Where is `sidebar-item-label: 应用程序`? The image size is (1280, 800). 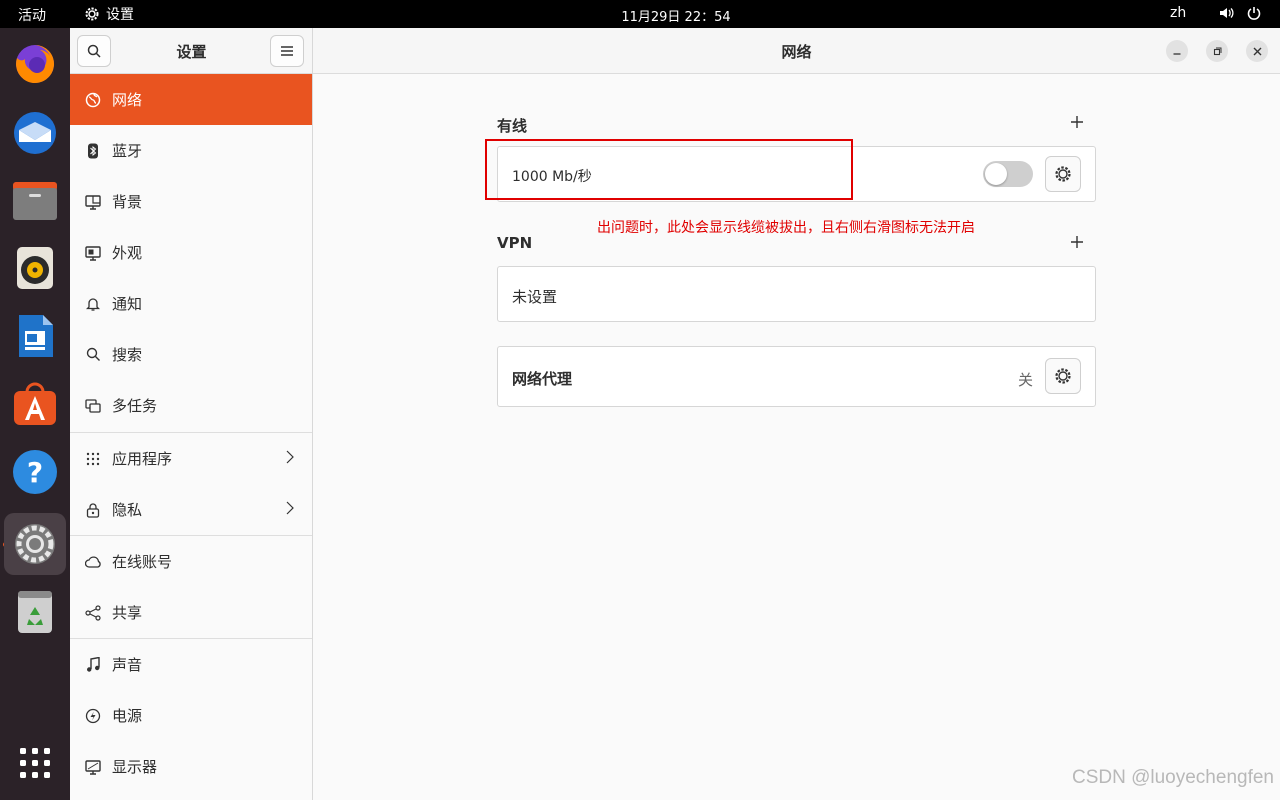 sidebar-item-label: 应用程序 is located at coordinates (142, 459).